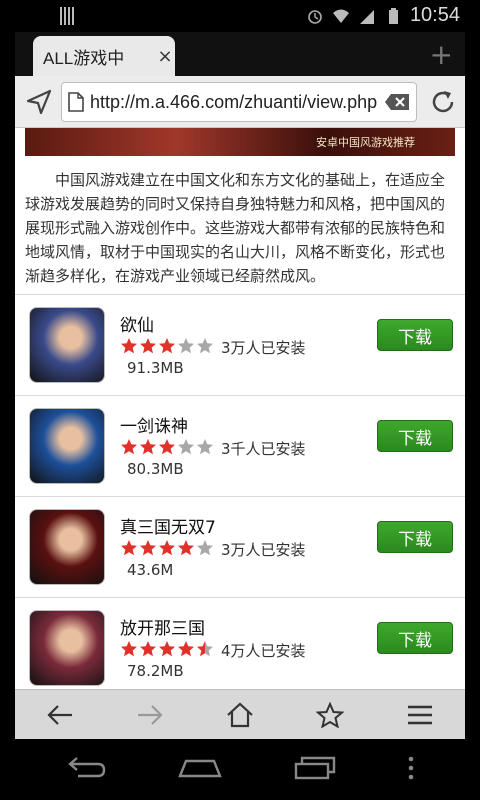  I want to click on back-icon, so click(60, 715).